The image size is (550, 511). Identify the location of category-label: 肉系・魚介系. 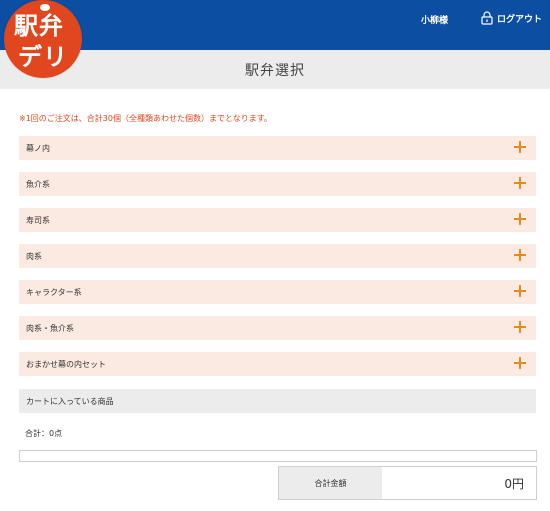
(50, 328).